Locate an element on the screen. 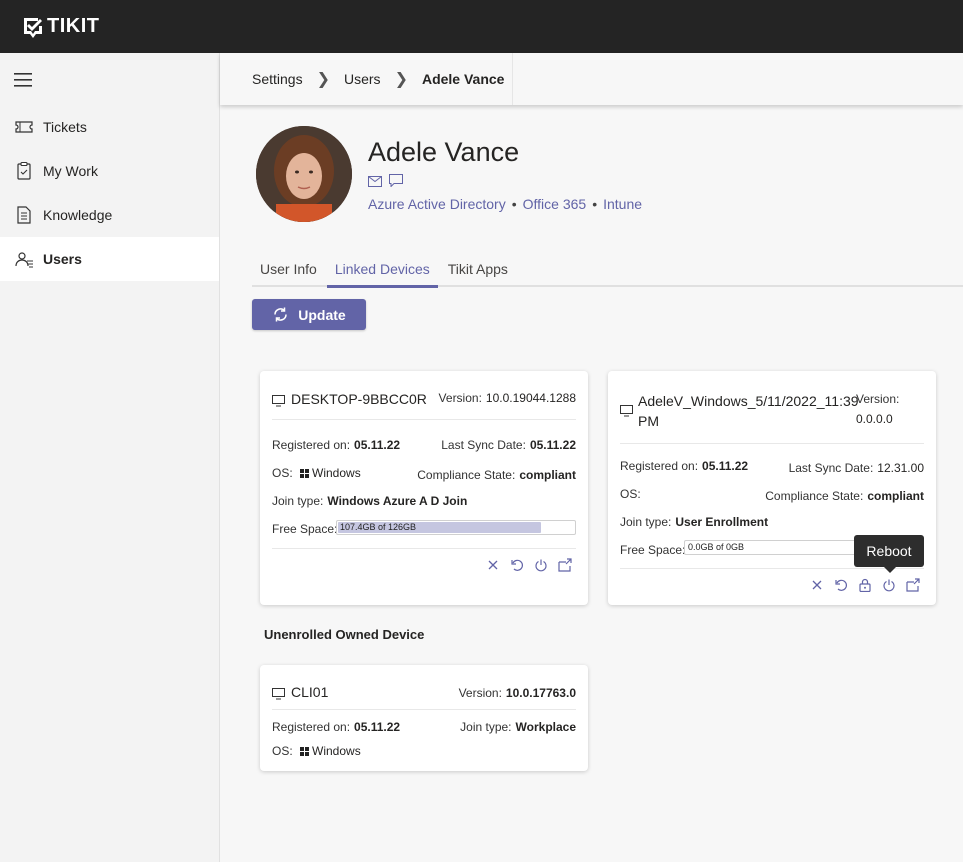 The height and width of the screenshot is (862, 963). join-type-value: Workplace is located at coordinates (545, 727).